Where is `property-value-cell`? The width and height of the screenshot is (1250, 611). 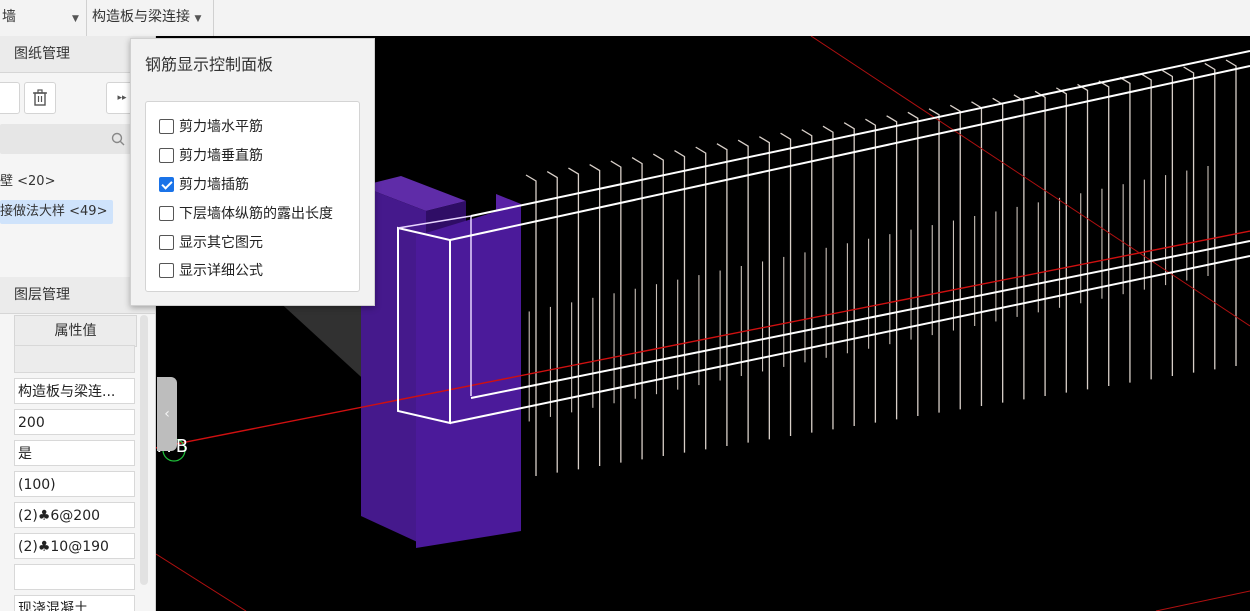 property-value-cell is located at coordinates (74, 577).